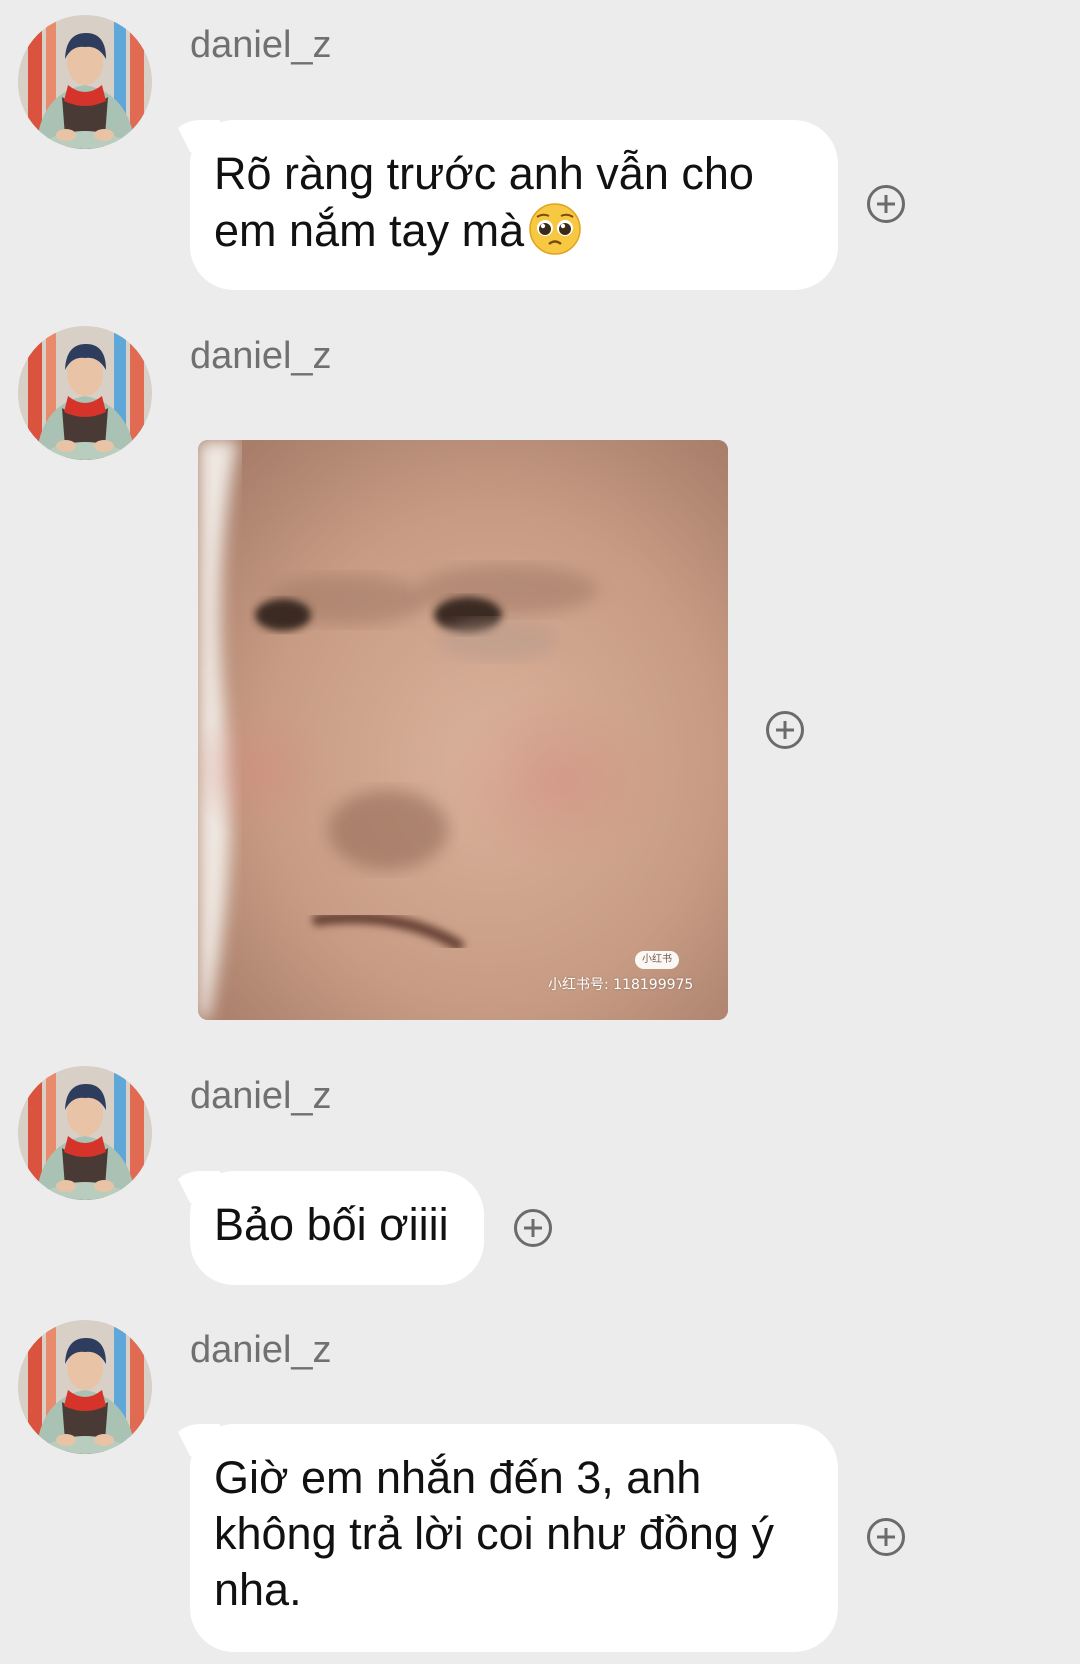 Image resolution: width=1080 pixels, height=1664 pixels. What do you see at coordinates (258, 1589) in the screenshot?
I see `message-text-line: nha.` at bounding box center [258, 1589].